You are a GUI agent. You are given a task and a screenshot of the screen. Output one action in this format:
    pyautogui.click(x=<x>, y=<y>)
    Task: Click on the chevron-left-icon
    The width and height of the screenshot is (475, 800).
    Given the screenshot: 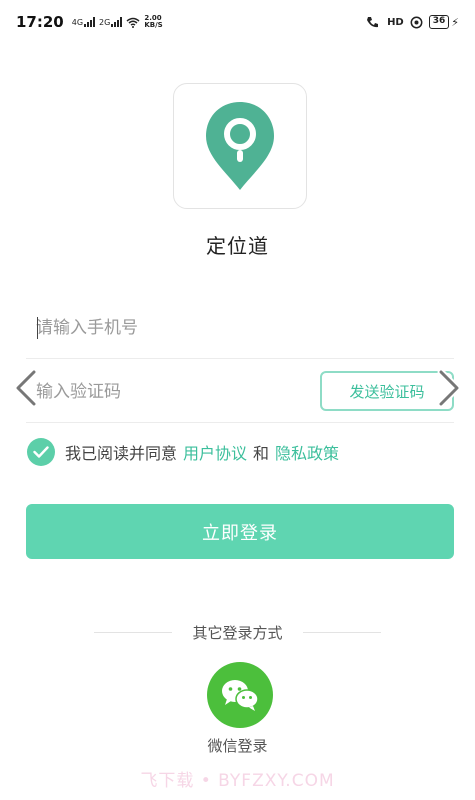 What is the action you would take?
    pyautogui.click(x=27, y=388)
    